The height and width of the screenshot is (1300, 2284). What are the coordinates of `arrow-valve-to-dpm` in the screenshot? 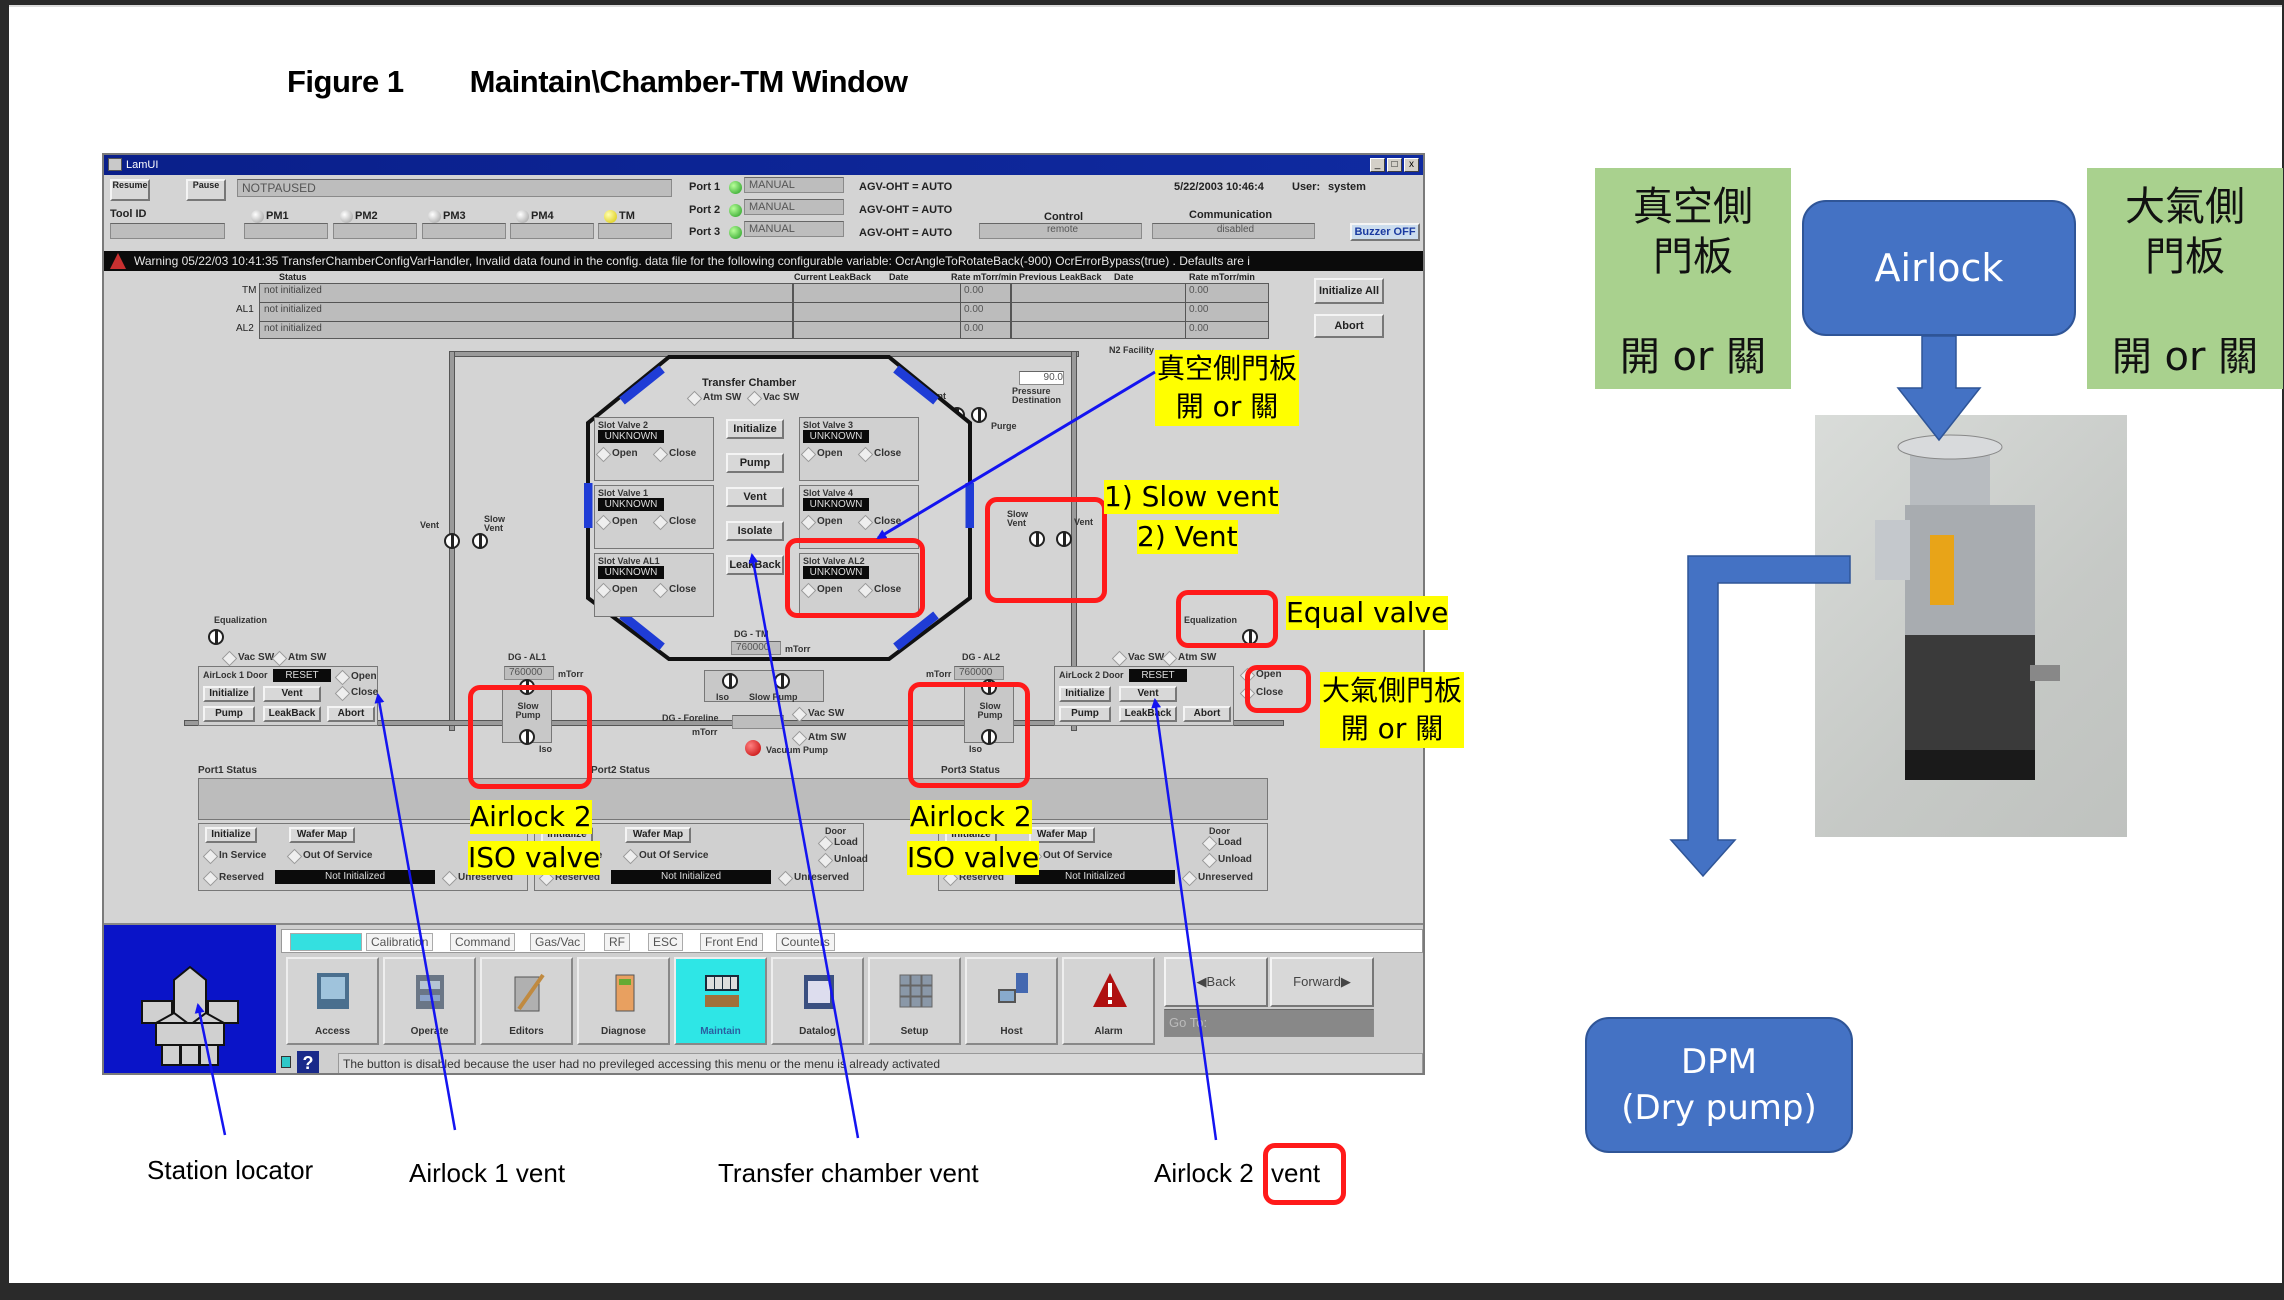 It's located at (1760, 716).